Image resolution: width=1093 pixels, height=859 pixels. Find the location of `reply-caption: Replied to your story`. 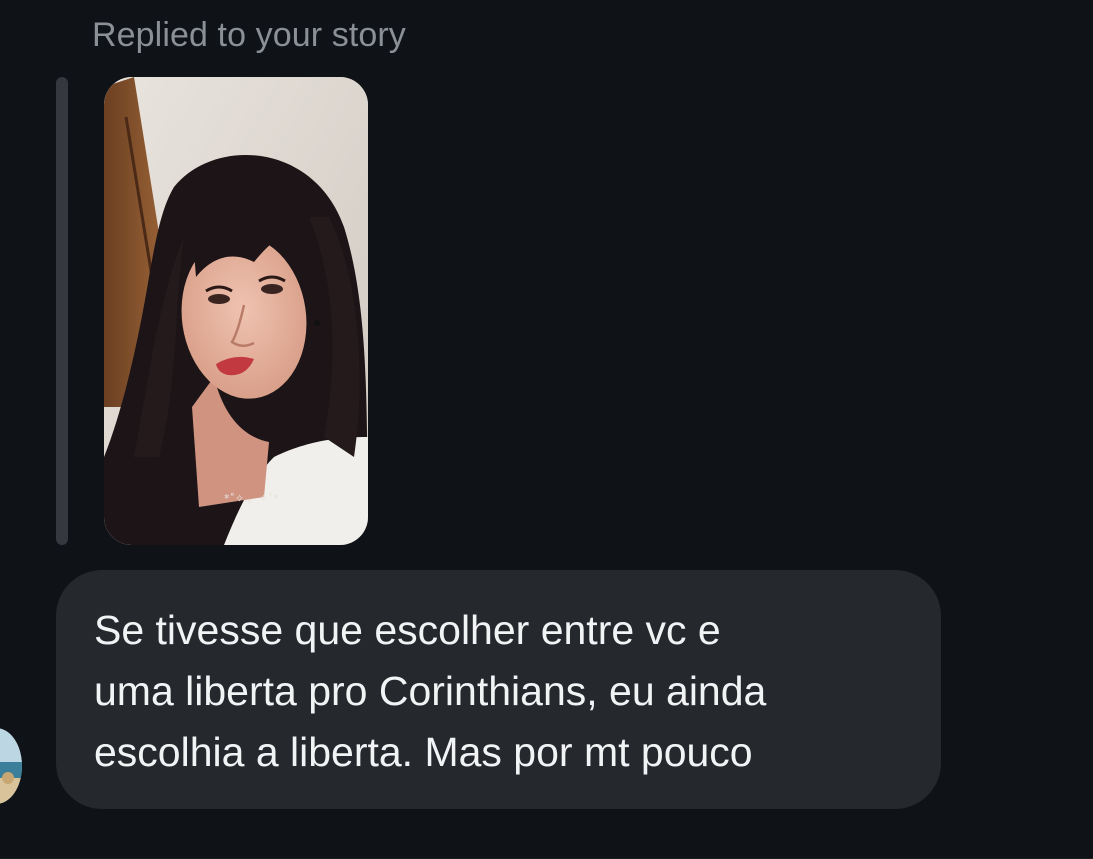

reply-caption: Replied to your story is located at coordinates (249, 35).